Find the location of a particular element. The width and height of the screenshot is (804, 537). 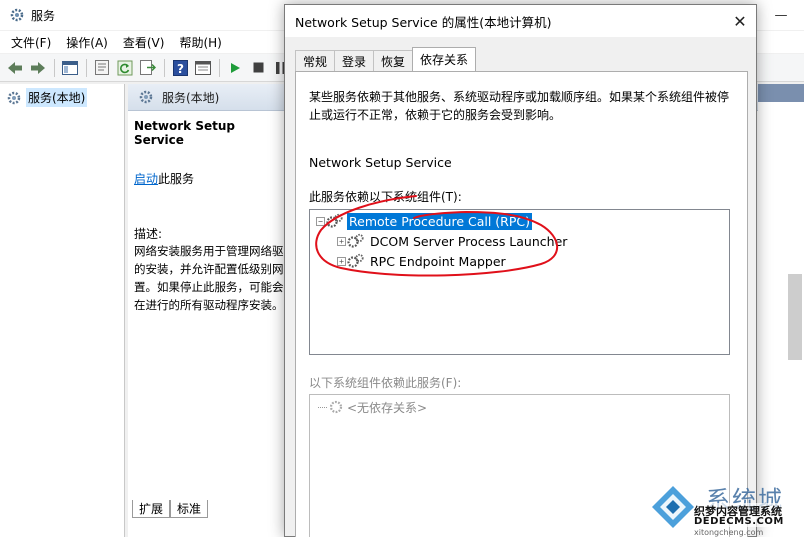

tree-row-dcom: + DCOM Server Process Launcher is located at coordinates (453, 241).